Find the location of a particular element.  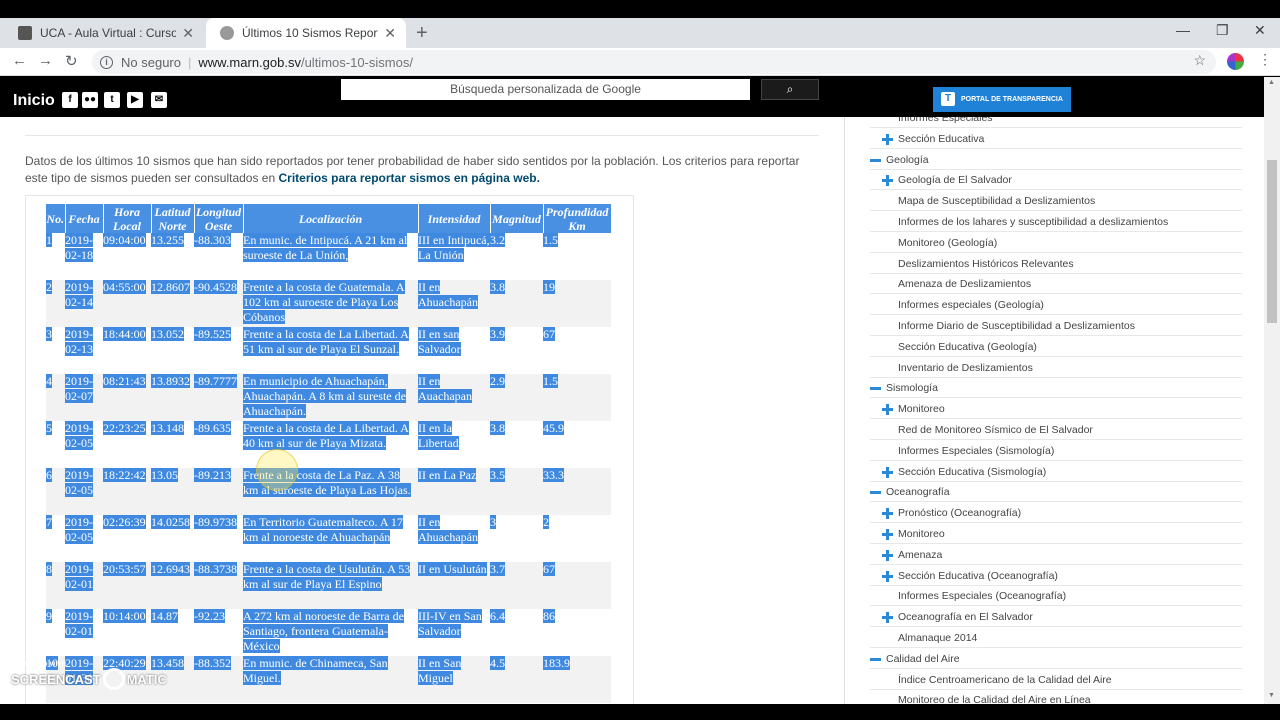

header-number: No. is located at coordinates (56, 218).